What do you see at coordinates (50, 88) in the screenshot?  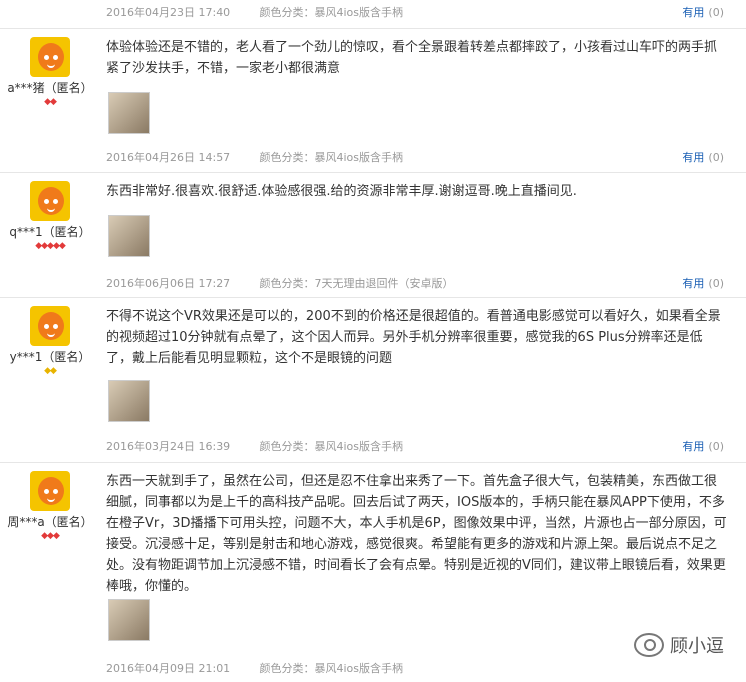 I see `reviewer-name: a***猪（匿名）` at bounding box center [50, 88].